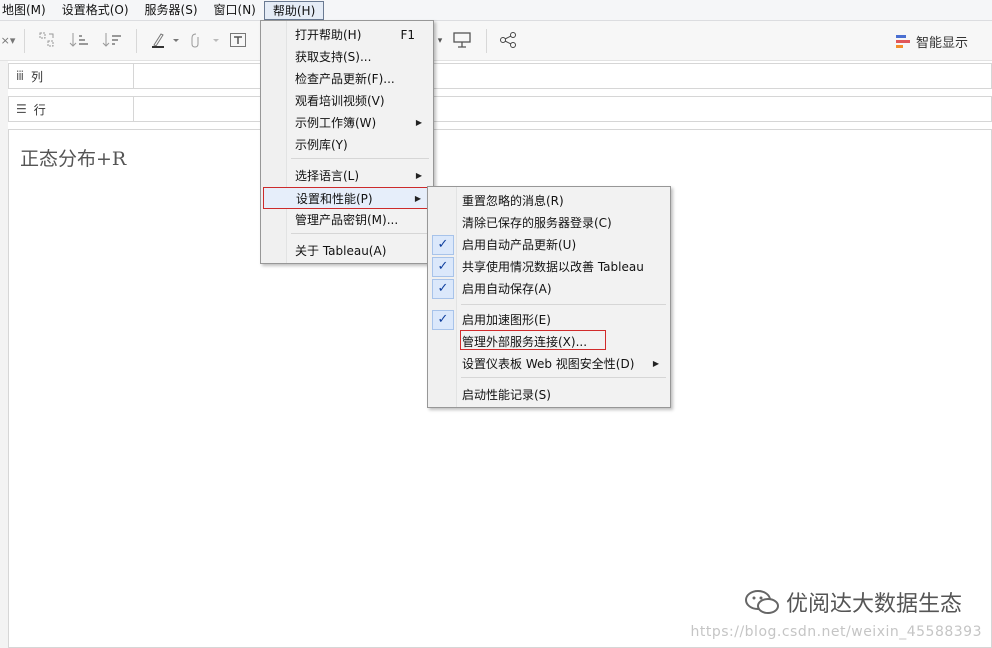  Describe the element at coordinates (164, 41) in the screenshot. I see `highlight-pen-icon` at that location.